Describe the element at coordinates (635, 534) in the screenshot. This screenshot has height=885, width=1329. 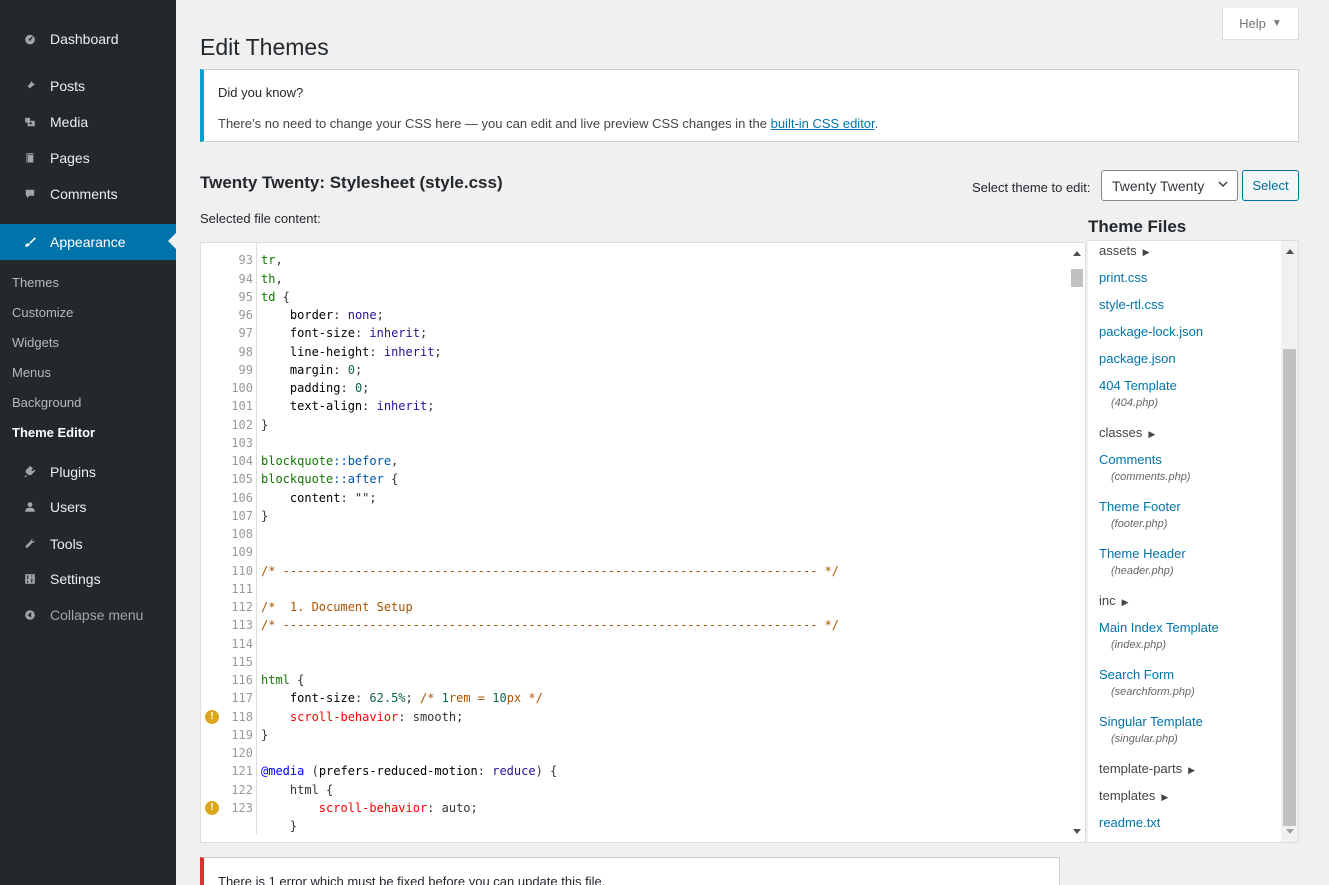
I see `code-line: 108` at that location.